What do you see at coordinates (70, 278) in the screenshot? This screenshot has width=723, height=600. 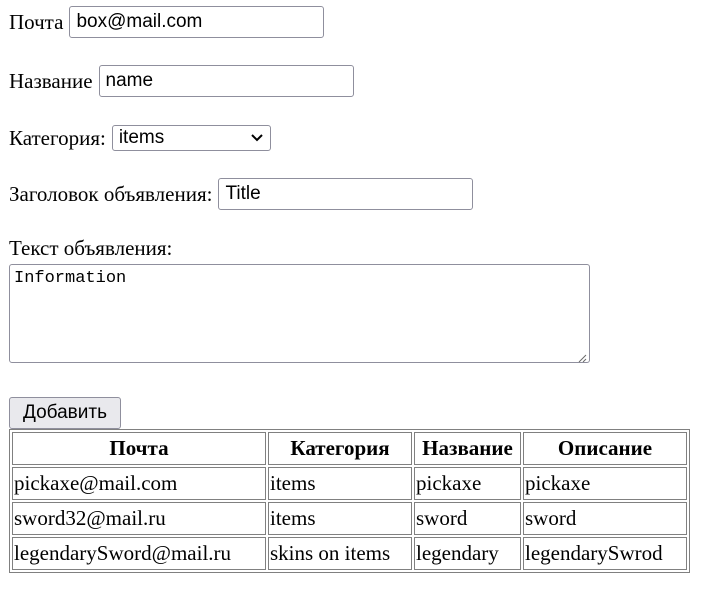 I see `text-area-value: Information` at bounding box center [70, 278].